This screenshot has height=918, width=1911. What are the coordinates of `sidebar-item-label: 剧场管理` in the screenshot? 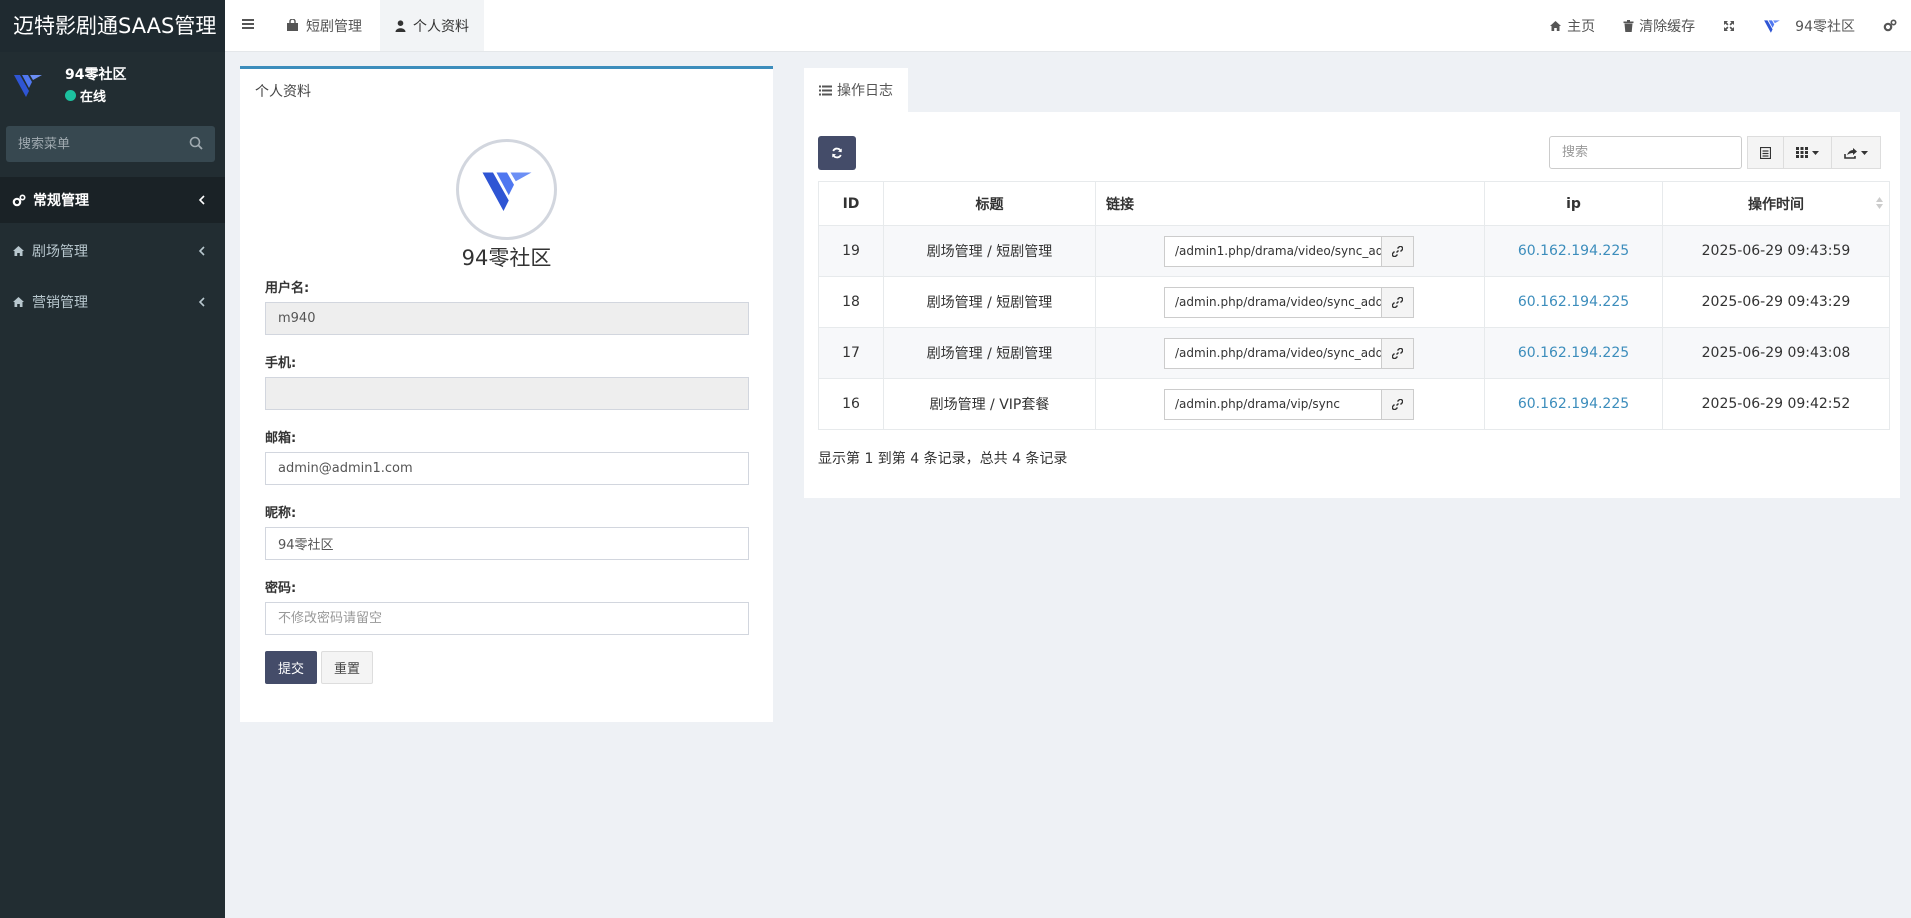 It's located at (60, 252).